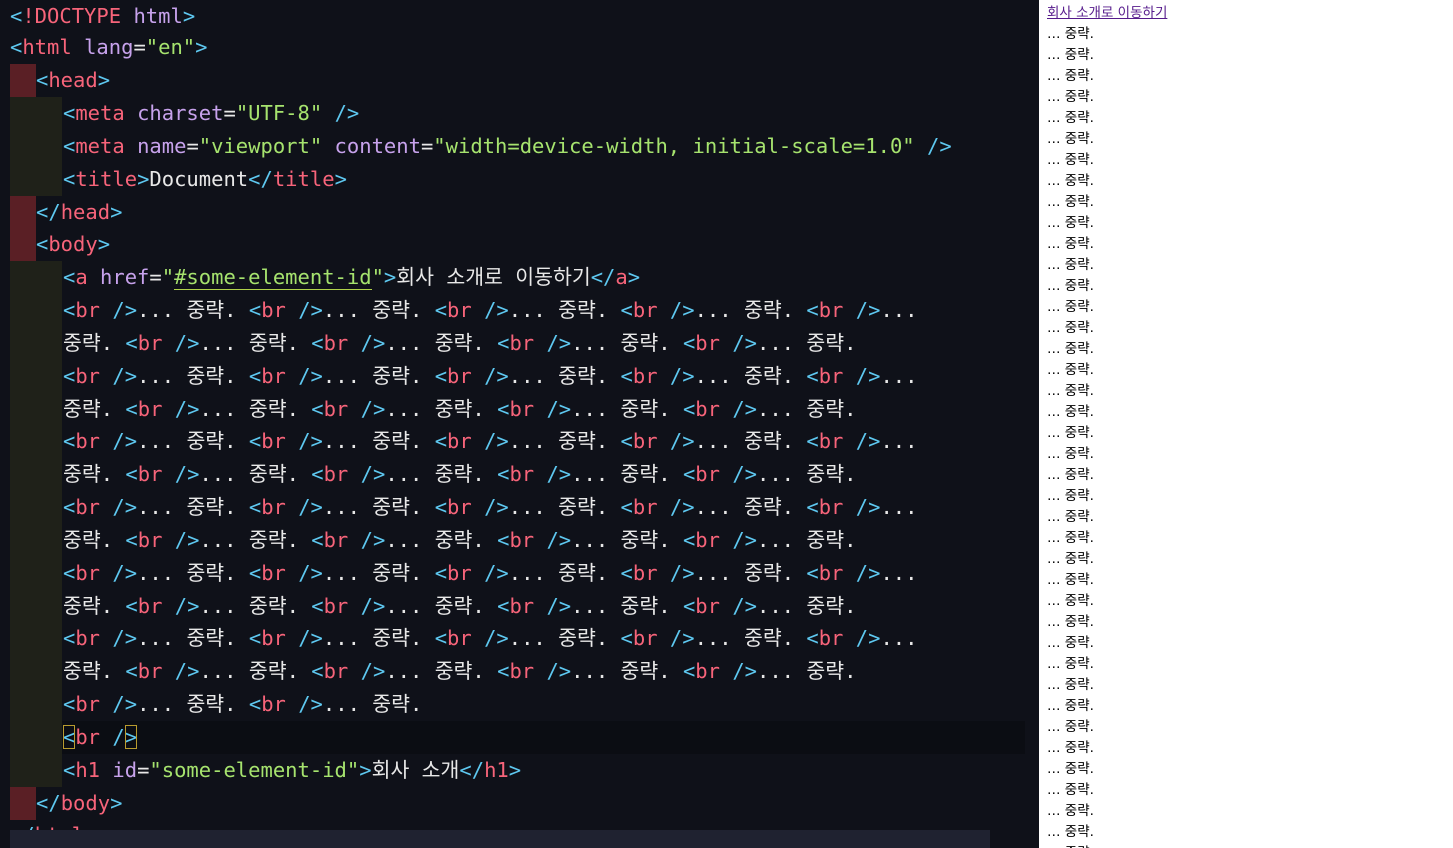 This screenshot has width=1453, height=848. I want to click on bracket-match-open: <, so click(69, 737).